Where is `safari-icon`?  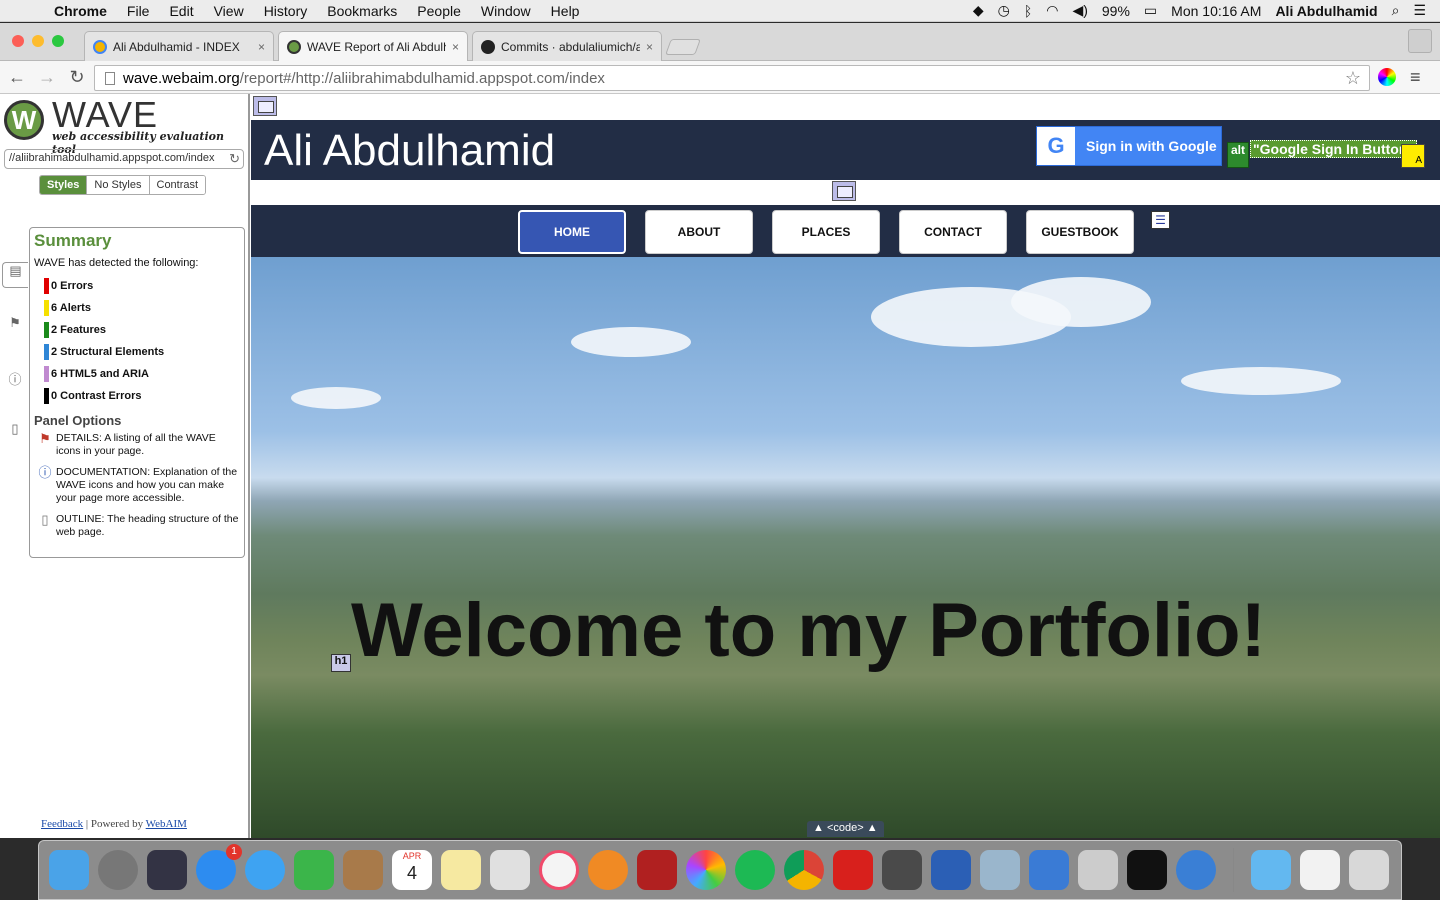 safari-icon is located at coordinates (265, 870).